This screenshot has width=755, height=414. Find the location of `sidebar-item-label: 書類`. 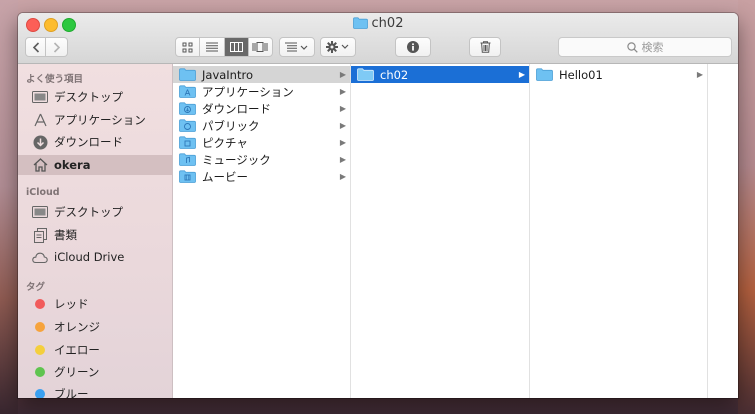

sidebar-item-label: 書類 is located at coordinates (65, 235).